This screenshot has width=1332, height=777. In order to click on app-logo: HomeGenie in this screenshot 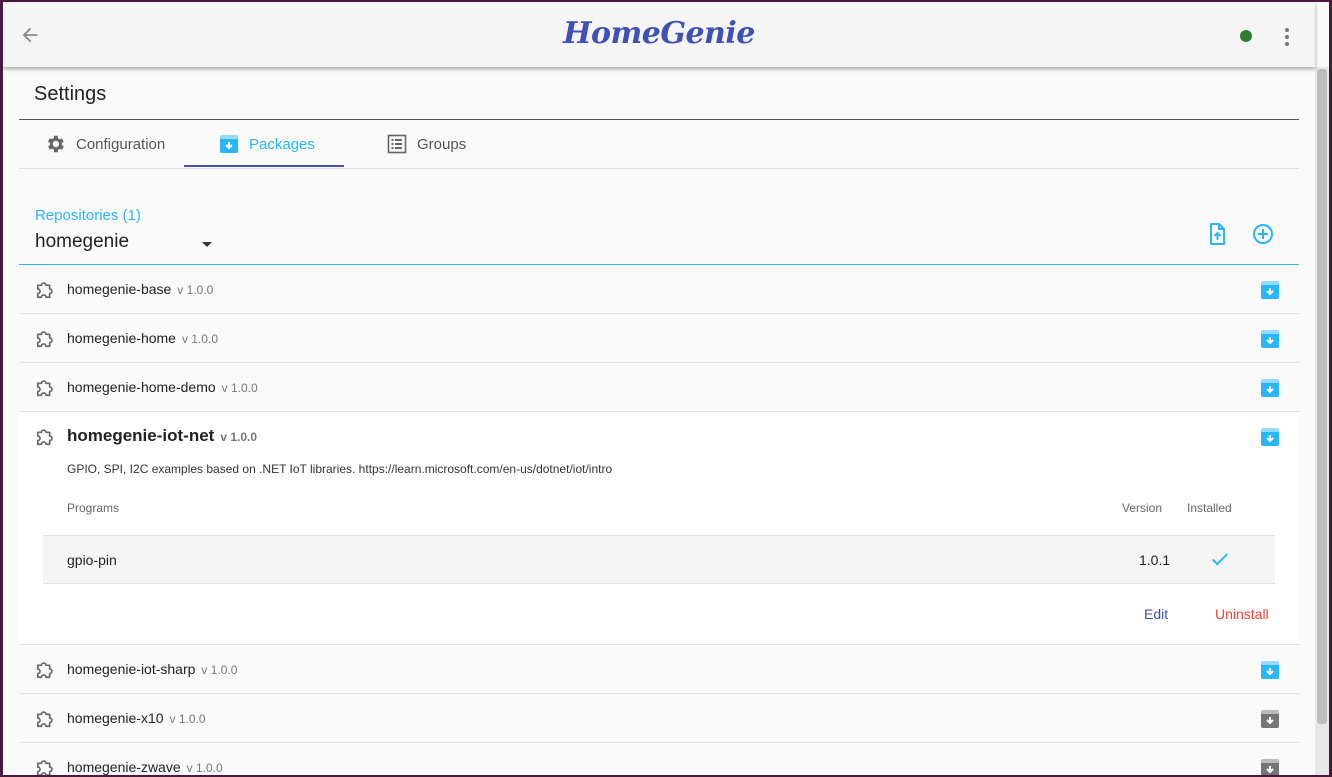, I will do `click(659, 33)`.